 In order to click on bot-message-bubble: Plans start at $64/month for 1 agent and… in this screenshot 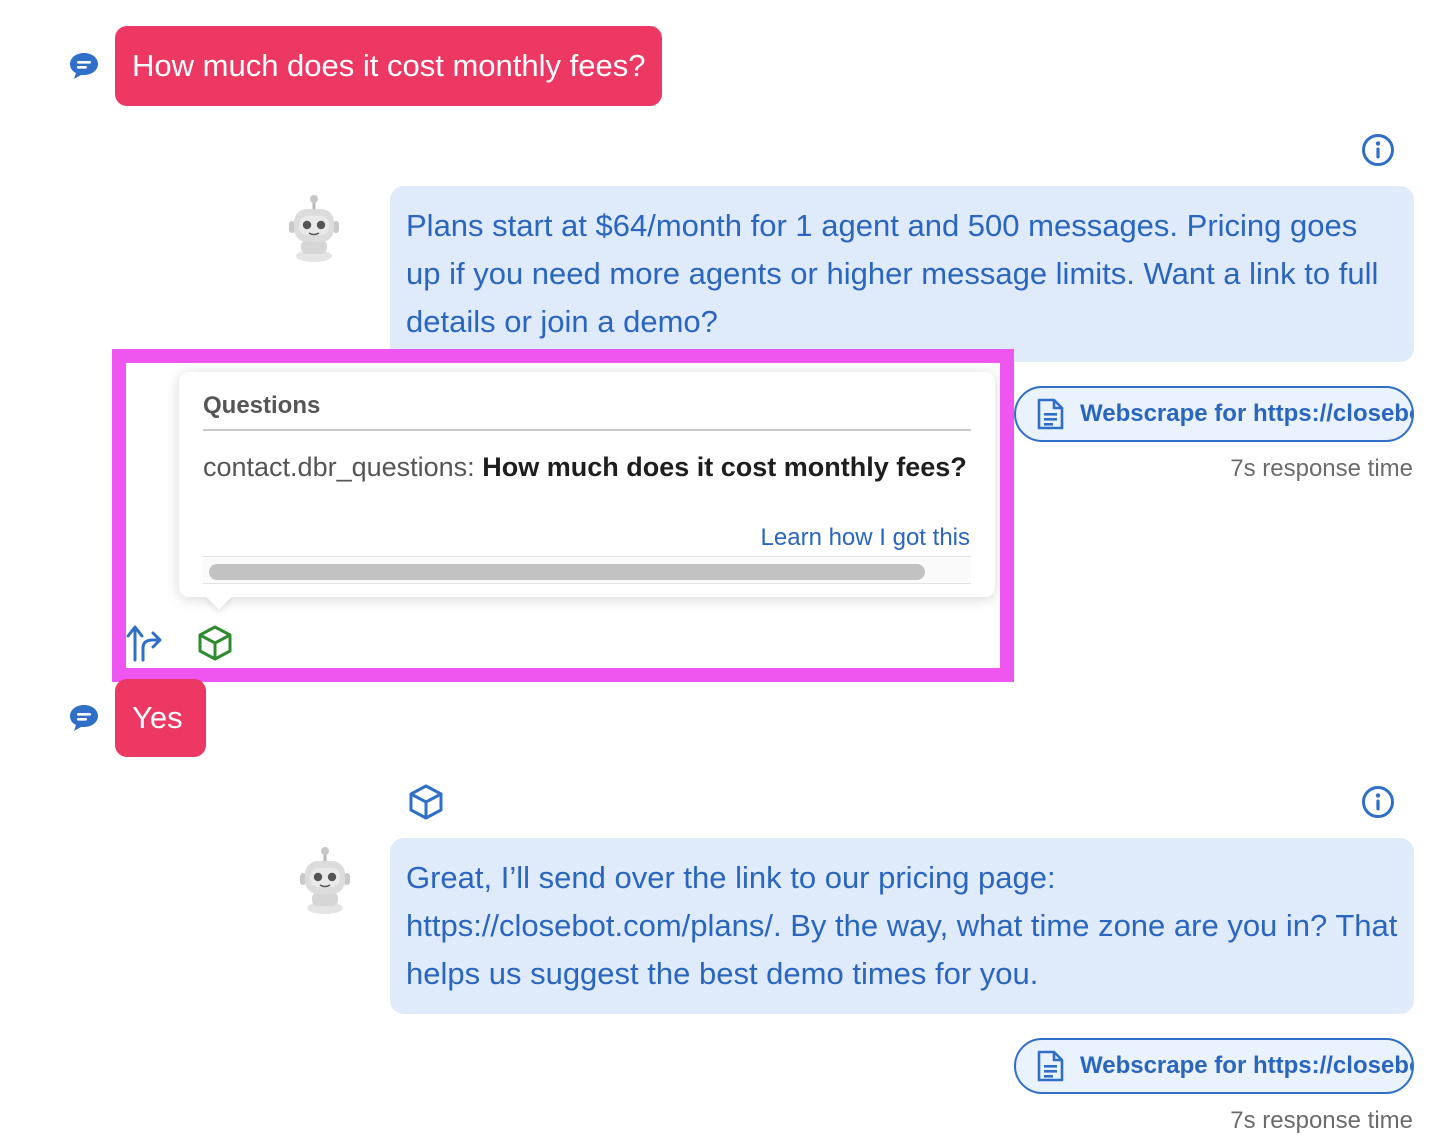, I will do `click(902, 274)`.